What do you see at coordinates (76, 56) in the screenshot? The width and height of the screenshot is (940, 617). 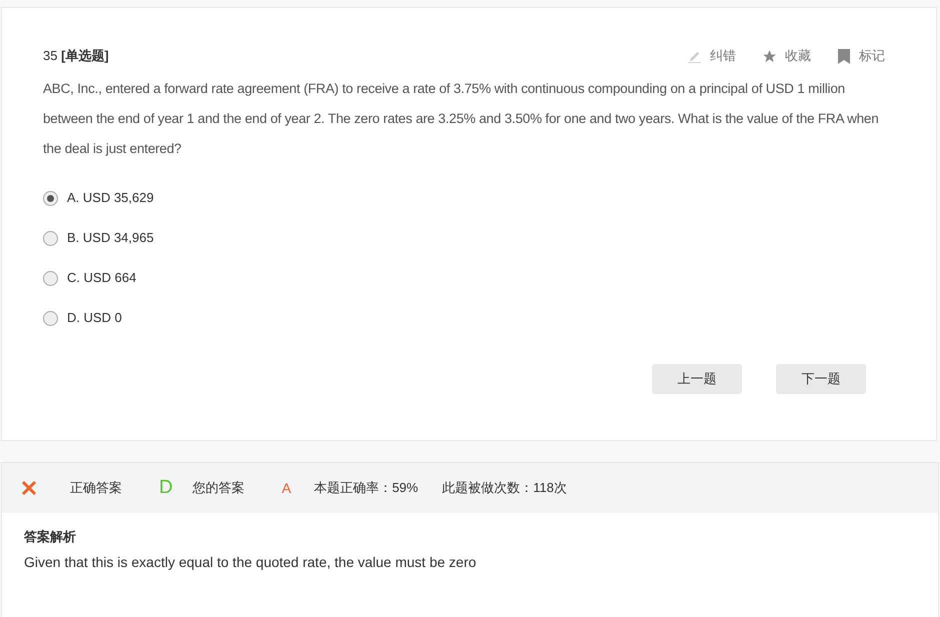 I see `question-header: 35 [单选题]` at bounding box center [76, 56].